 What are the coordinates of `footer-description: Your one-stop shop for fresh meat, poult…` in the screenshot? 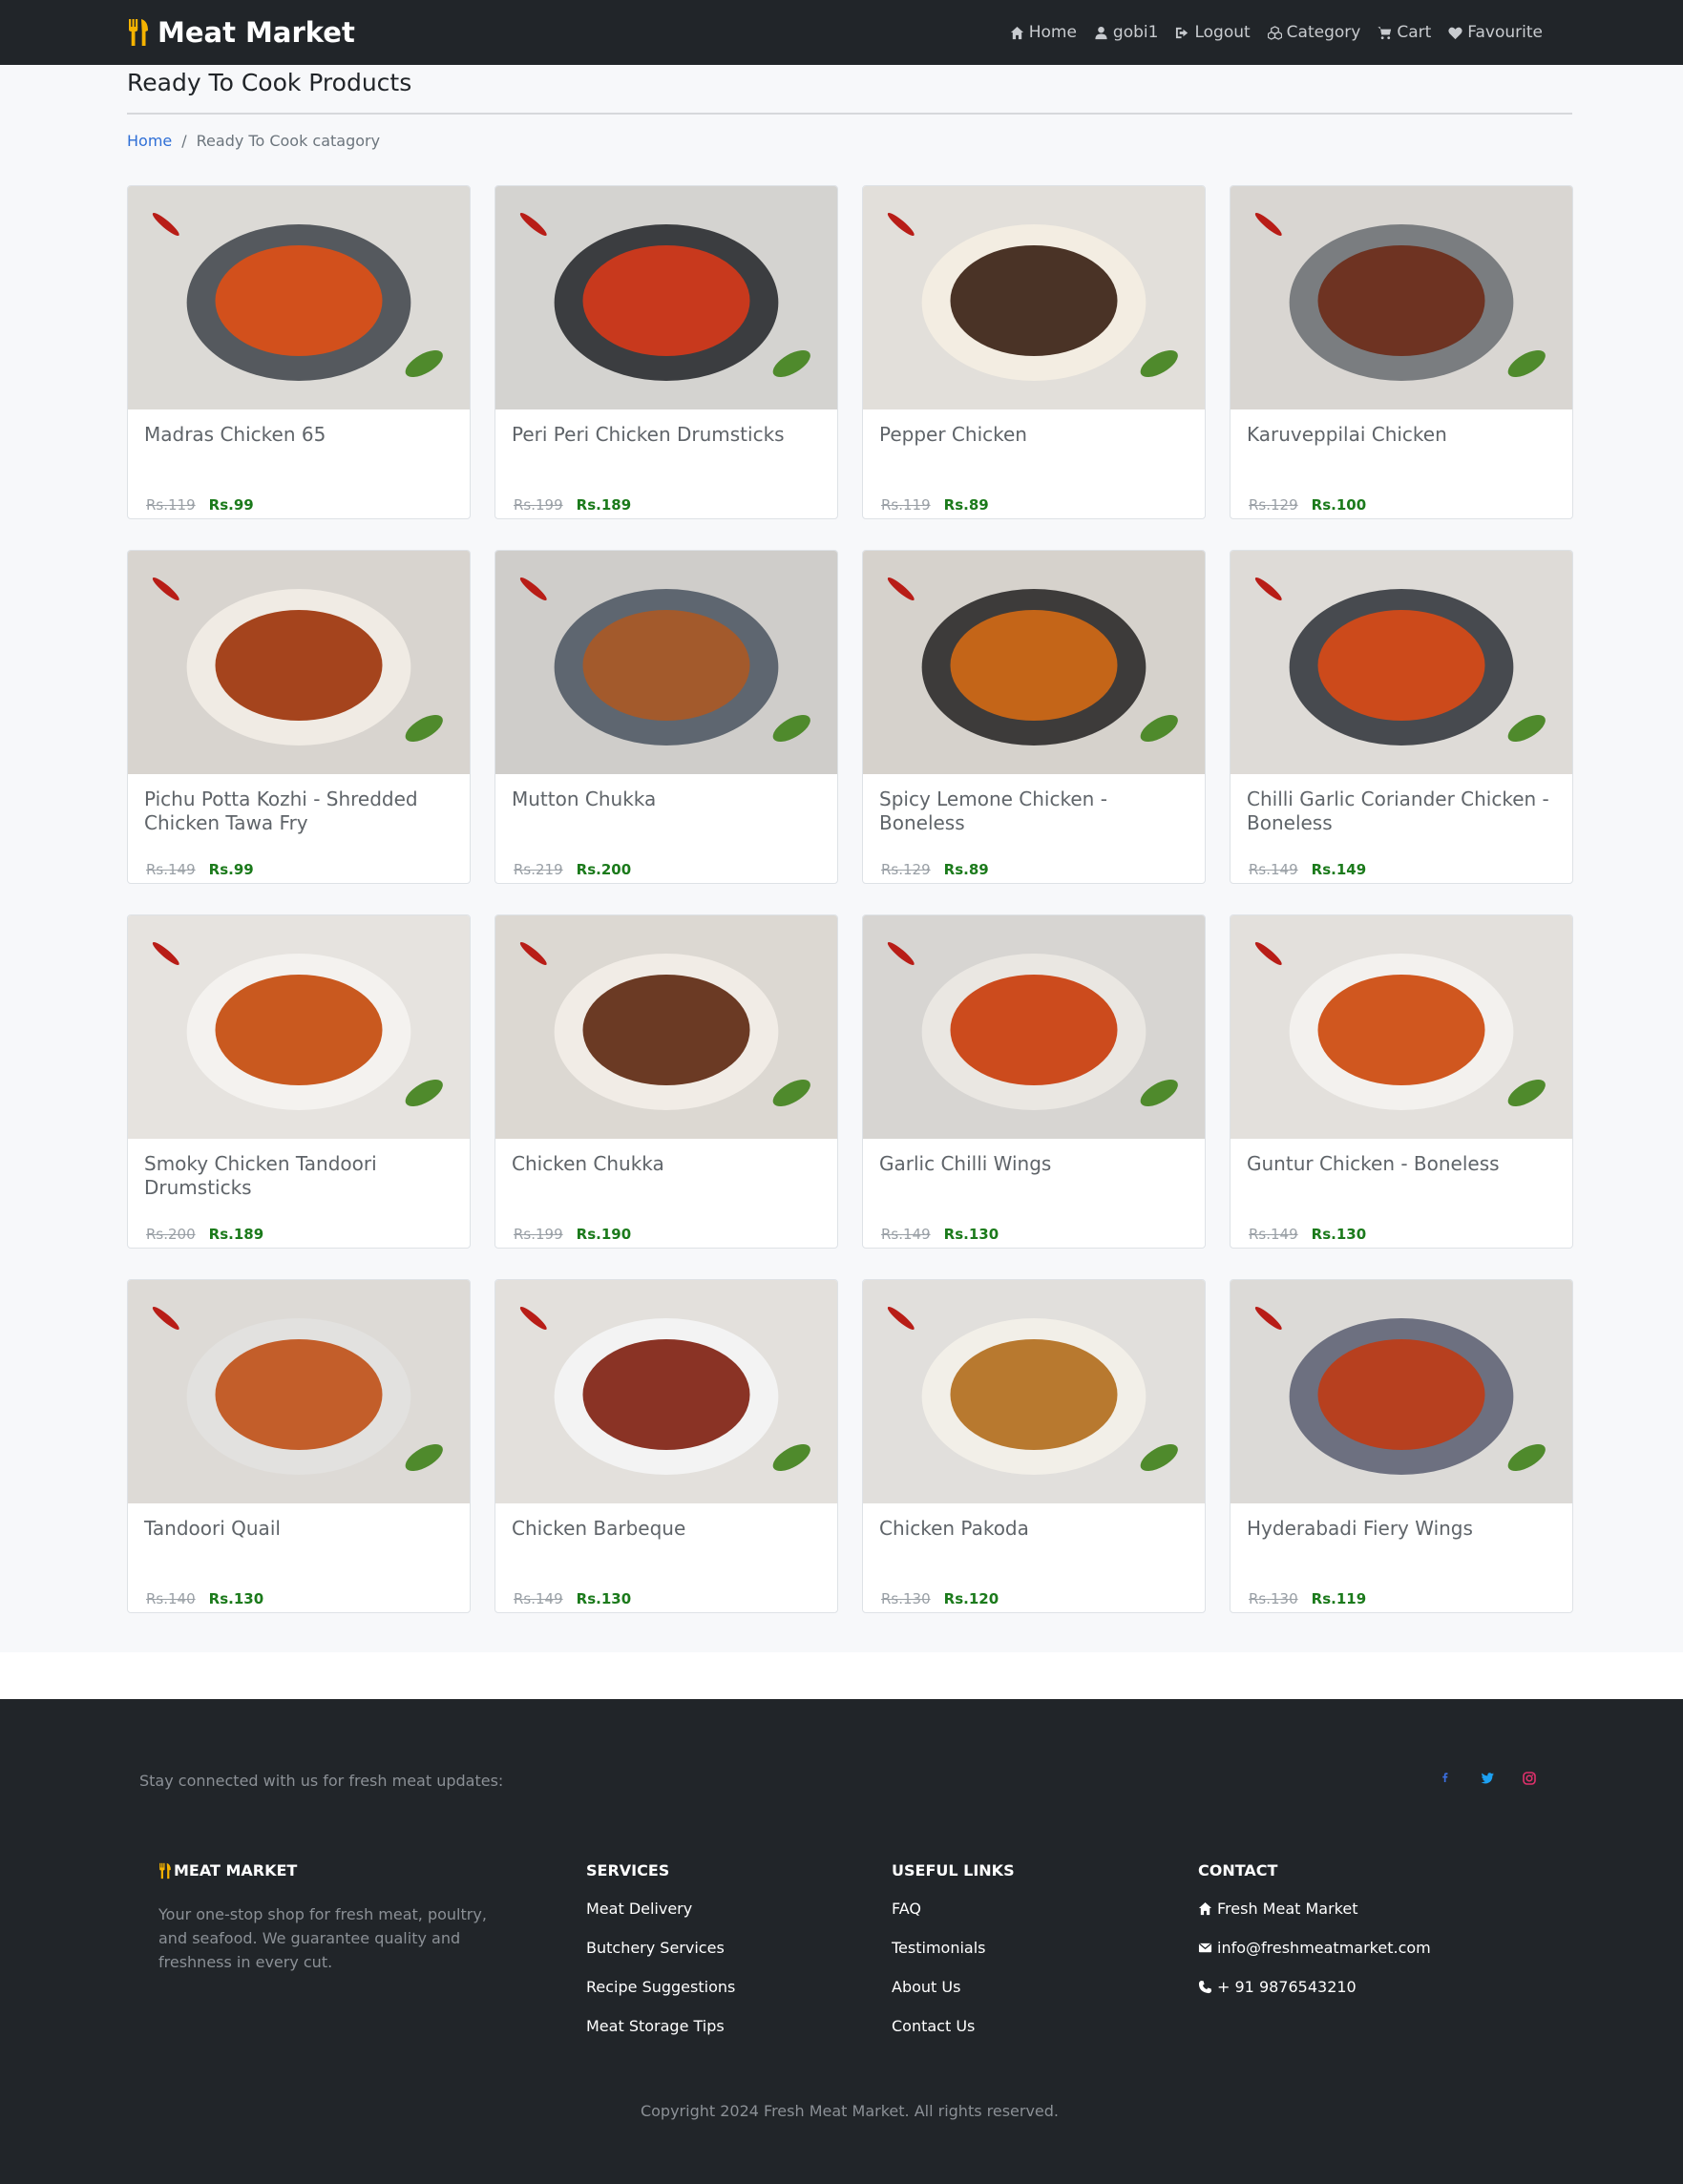 It's located at (322, 1938).